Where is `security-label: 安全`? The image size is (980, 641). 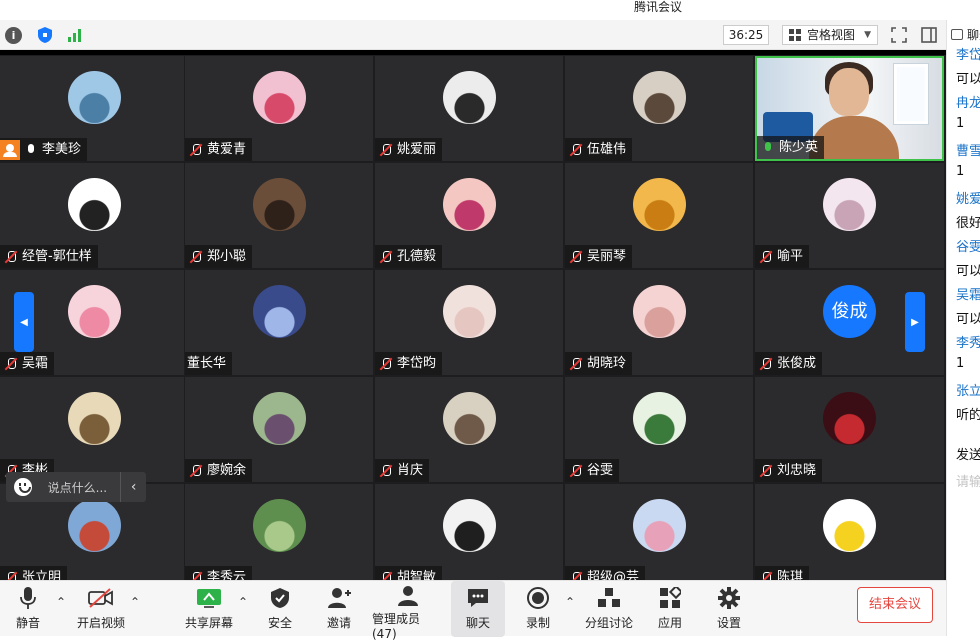 security-label: 安全 is located at coordinates (279, 623).